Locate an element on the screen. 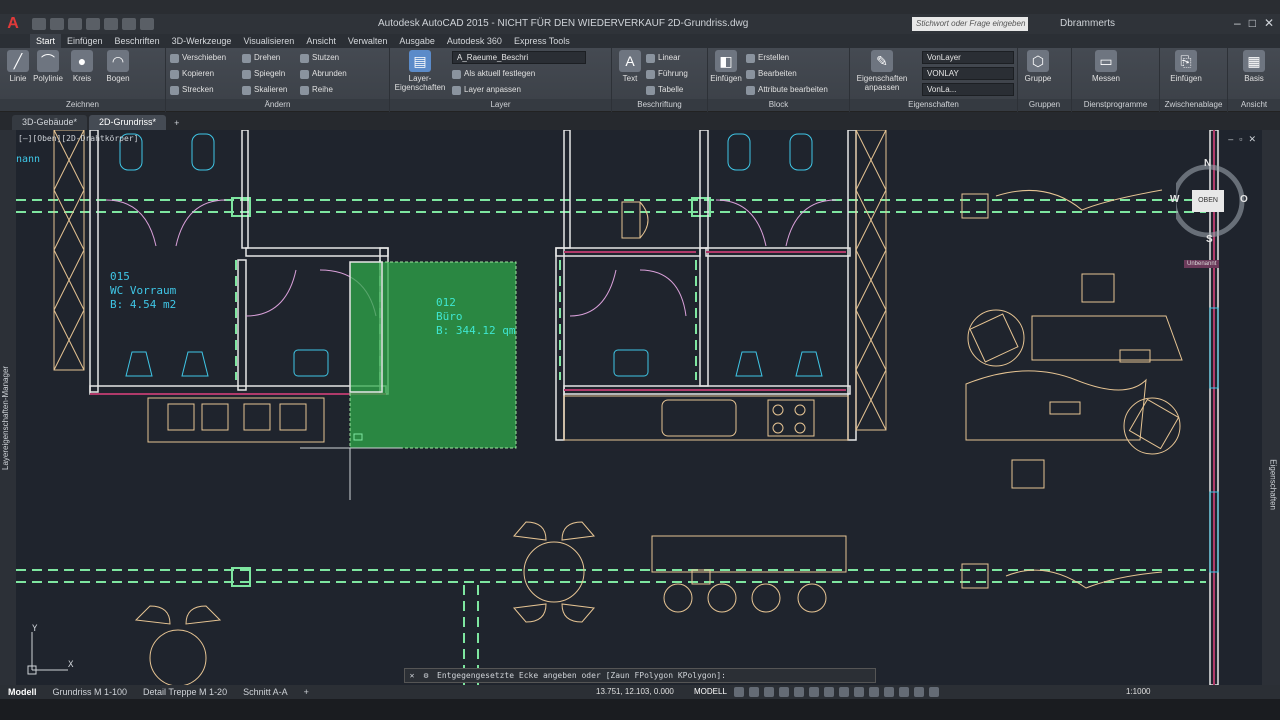 This screenshot has width=1280, height=720. layout-tab-detail-treppe: Detail Treppe M 1-20 is located at coordinates (185, 692).